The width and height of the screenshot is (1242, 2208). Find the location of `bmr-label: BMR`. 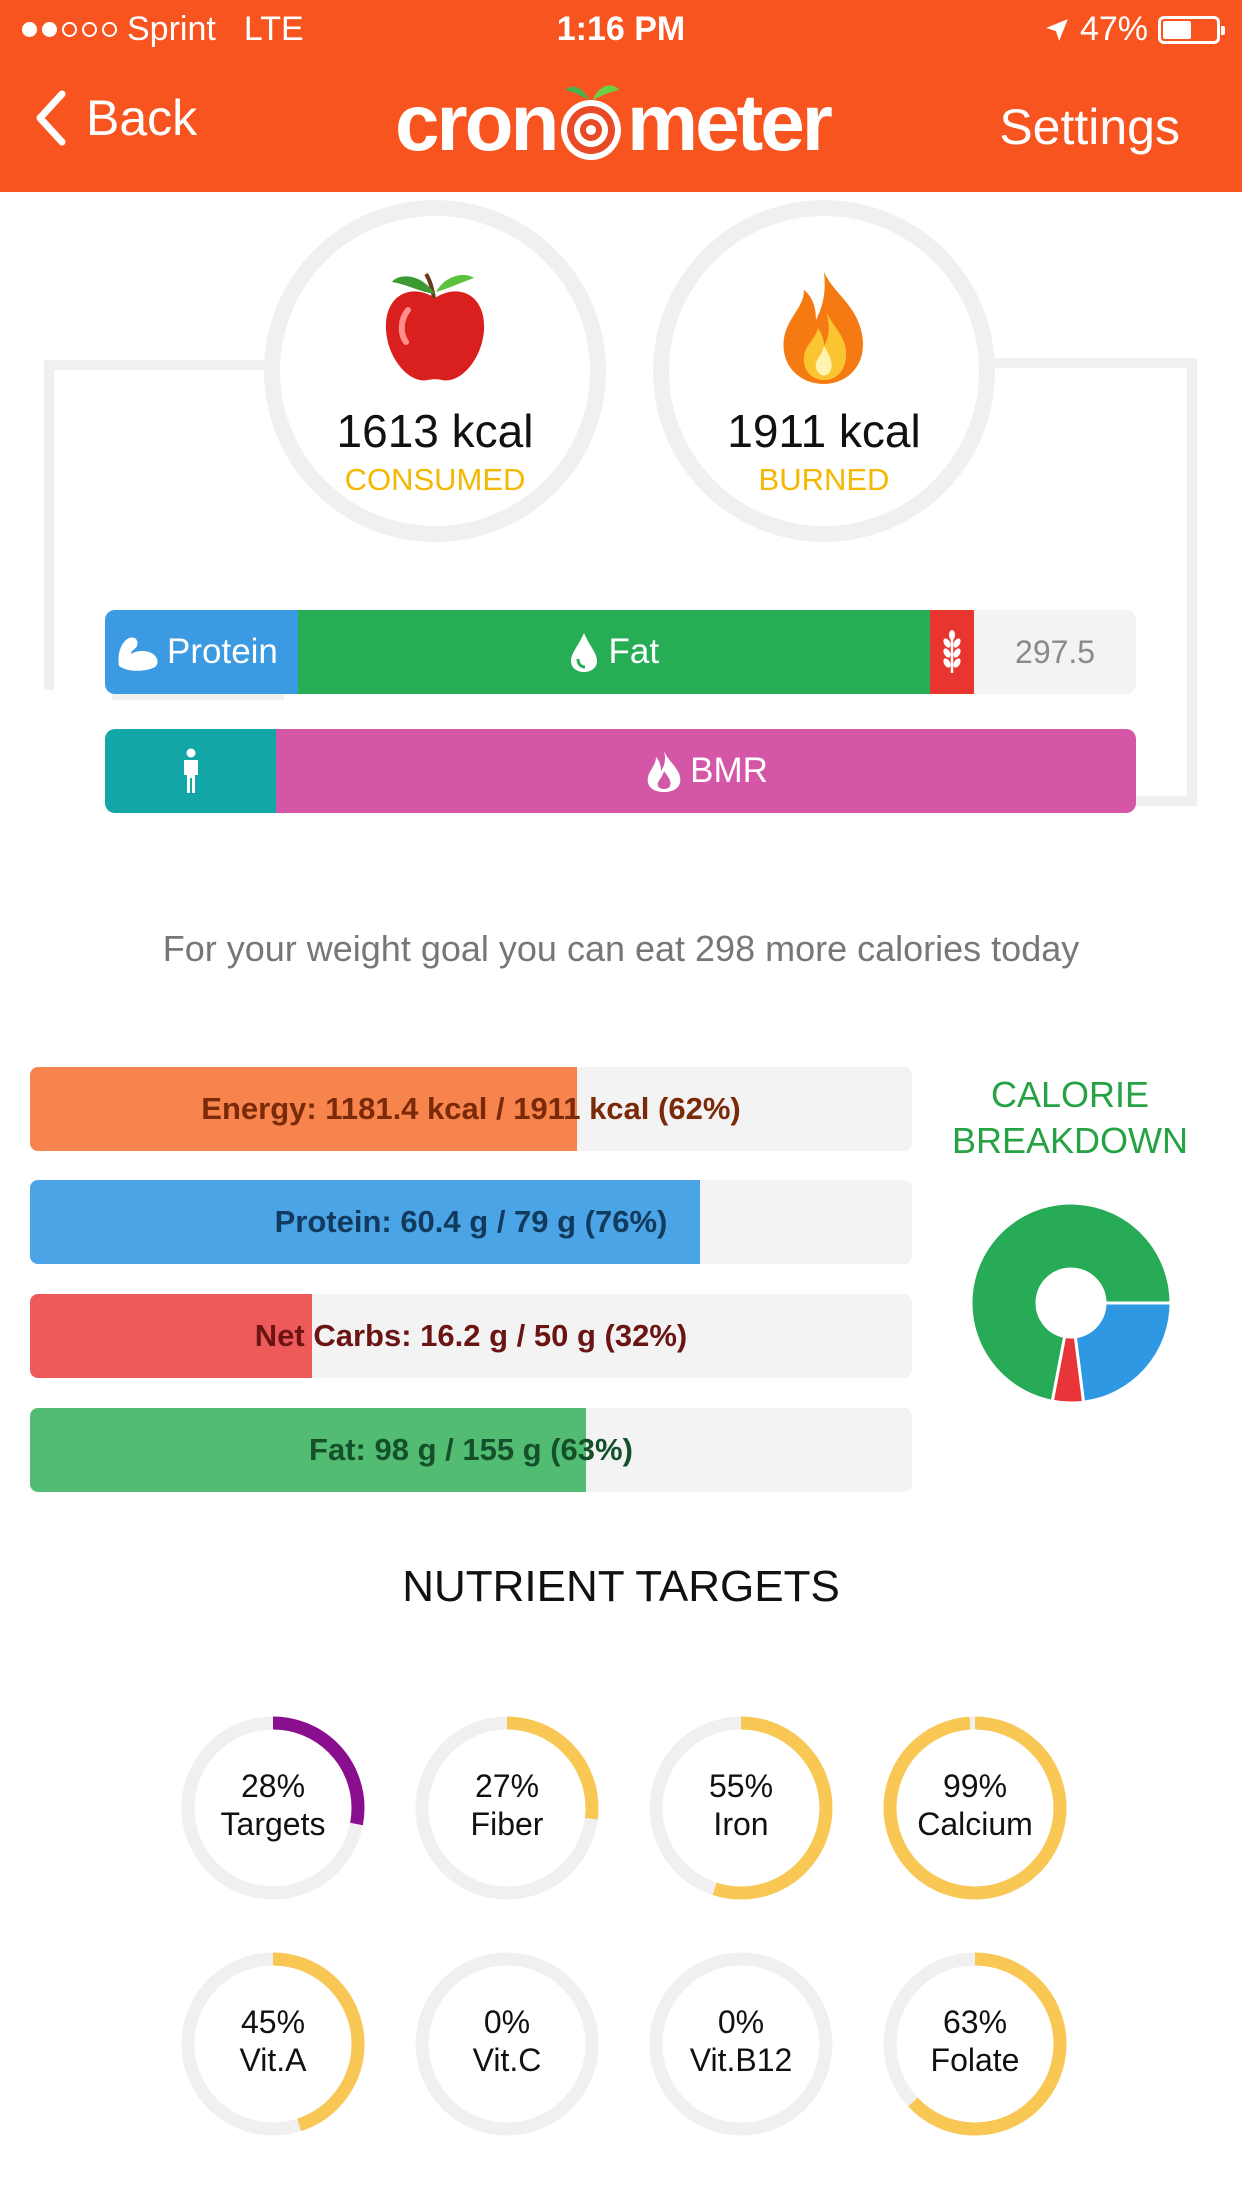

bmr-label: BMR is located at coordinates (729, 770).